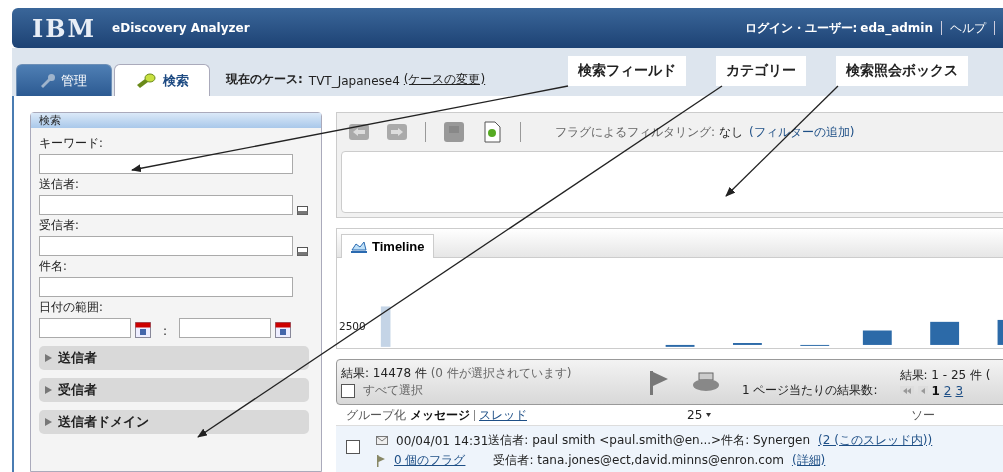 This screenshot has height=472, width=1003. Describe the element at coordinates (440, 415) in the screenshot. I see `group-option: メッセージ` at that location.